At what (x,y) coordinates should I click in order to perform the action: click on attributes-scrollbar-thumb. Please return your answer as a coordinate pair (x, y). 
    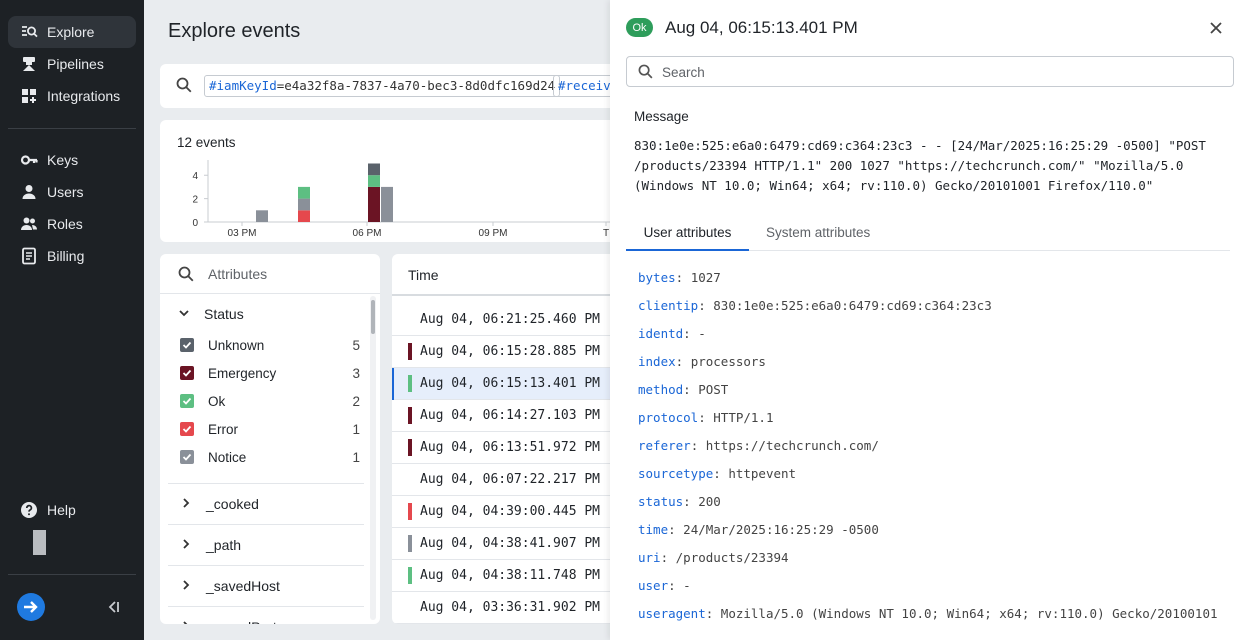
    Looking at the image, I should click on (373, 317).